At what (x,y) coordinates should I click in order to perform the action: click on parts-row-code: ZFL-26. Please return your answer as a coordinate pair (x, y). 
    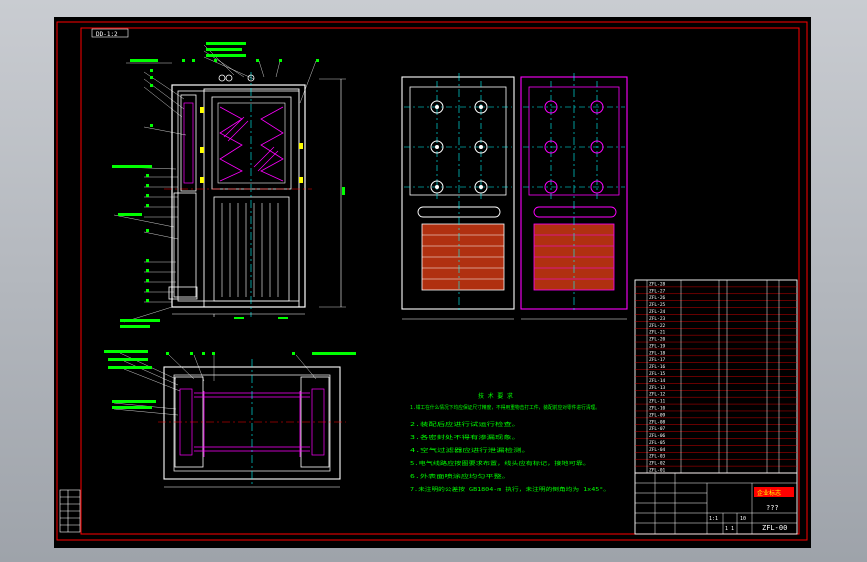
    Looking at the image, I should click on (657, 298).